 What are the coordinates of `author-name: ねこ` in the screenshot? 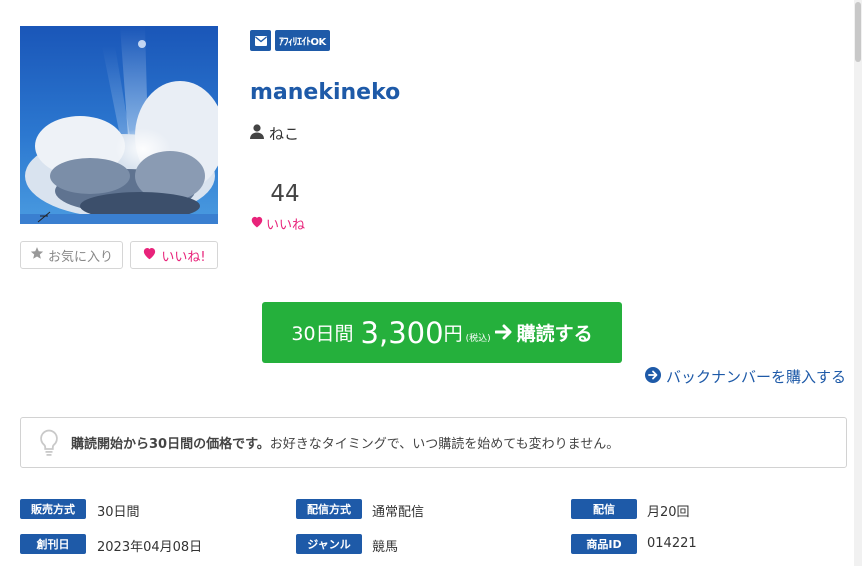 It's located at (284, 134).